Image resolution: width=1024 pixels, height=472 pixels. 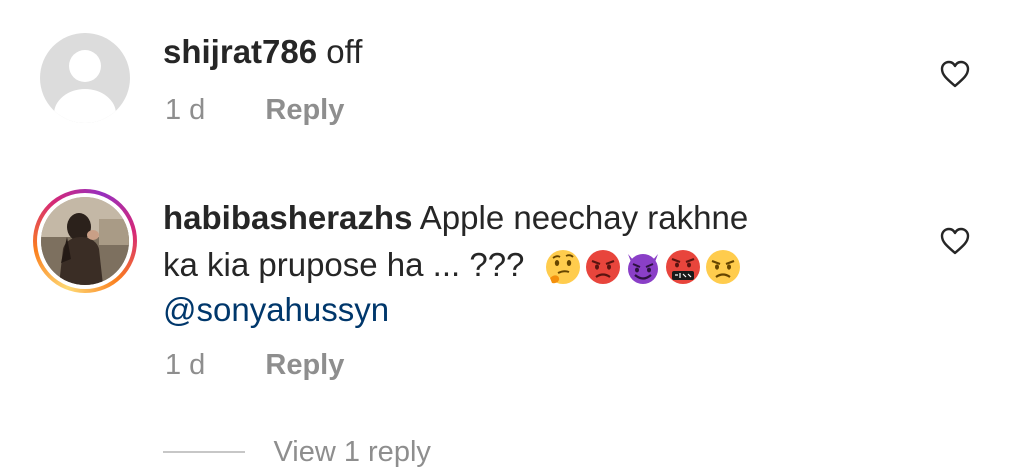 I want to click on comment-body: Apple neechay rakhne, so click(x=584, y=217).